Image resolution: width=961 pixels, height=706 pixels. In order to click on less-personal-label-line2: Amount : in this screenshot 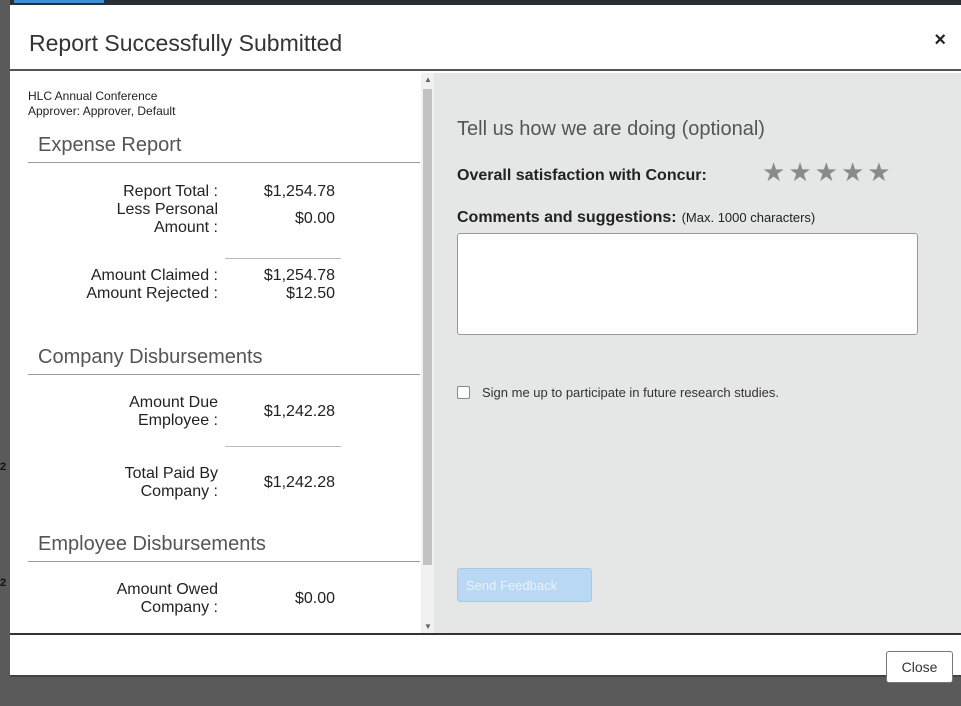, I will do `click(185, 227)`.